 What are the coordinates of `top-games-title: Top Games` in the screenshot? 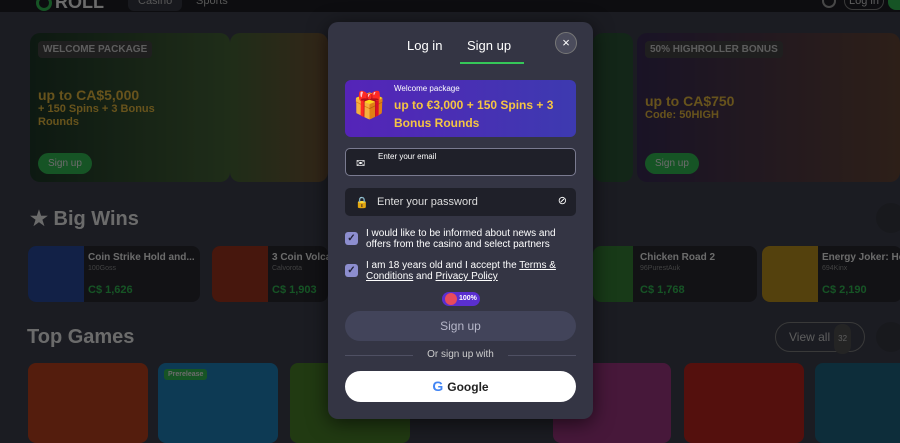 It's located at (81, 337).